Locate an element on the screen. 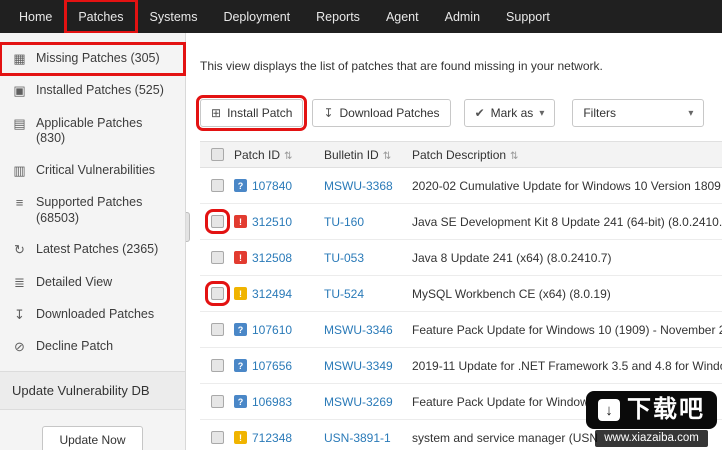 The image size is (722, 450). bulletin-id-link: MSWU-3349 is located at coordinates (358, 366).